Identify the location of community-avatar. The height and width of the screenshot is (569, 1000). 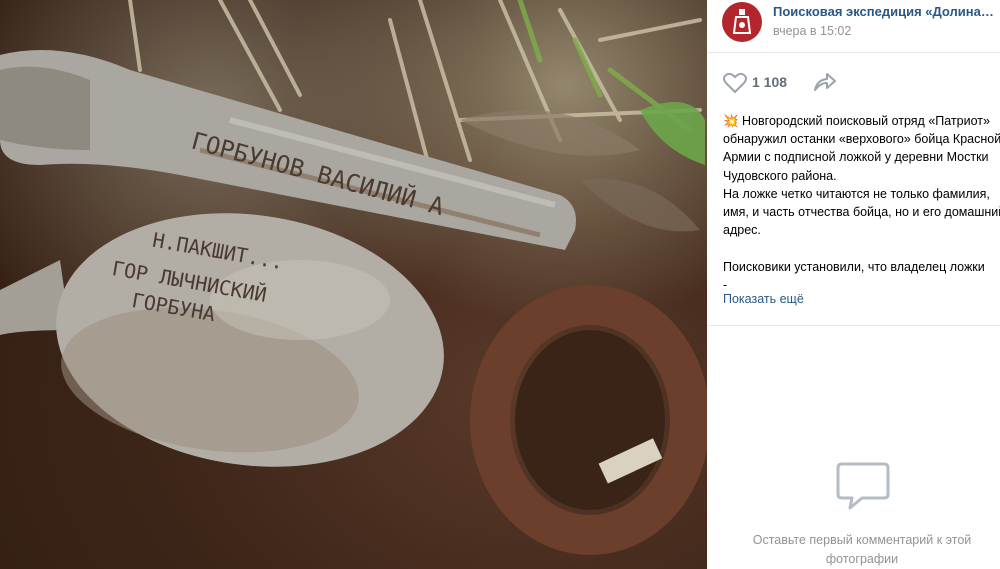
(742, 22).